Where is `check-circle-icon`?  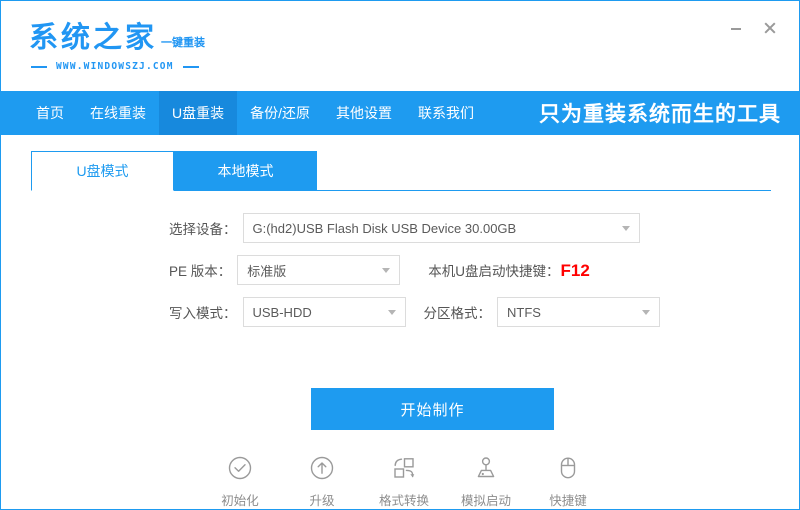 check-circle-icon is located at coordinates (240, 468).